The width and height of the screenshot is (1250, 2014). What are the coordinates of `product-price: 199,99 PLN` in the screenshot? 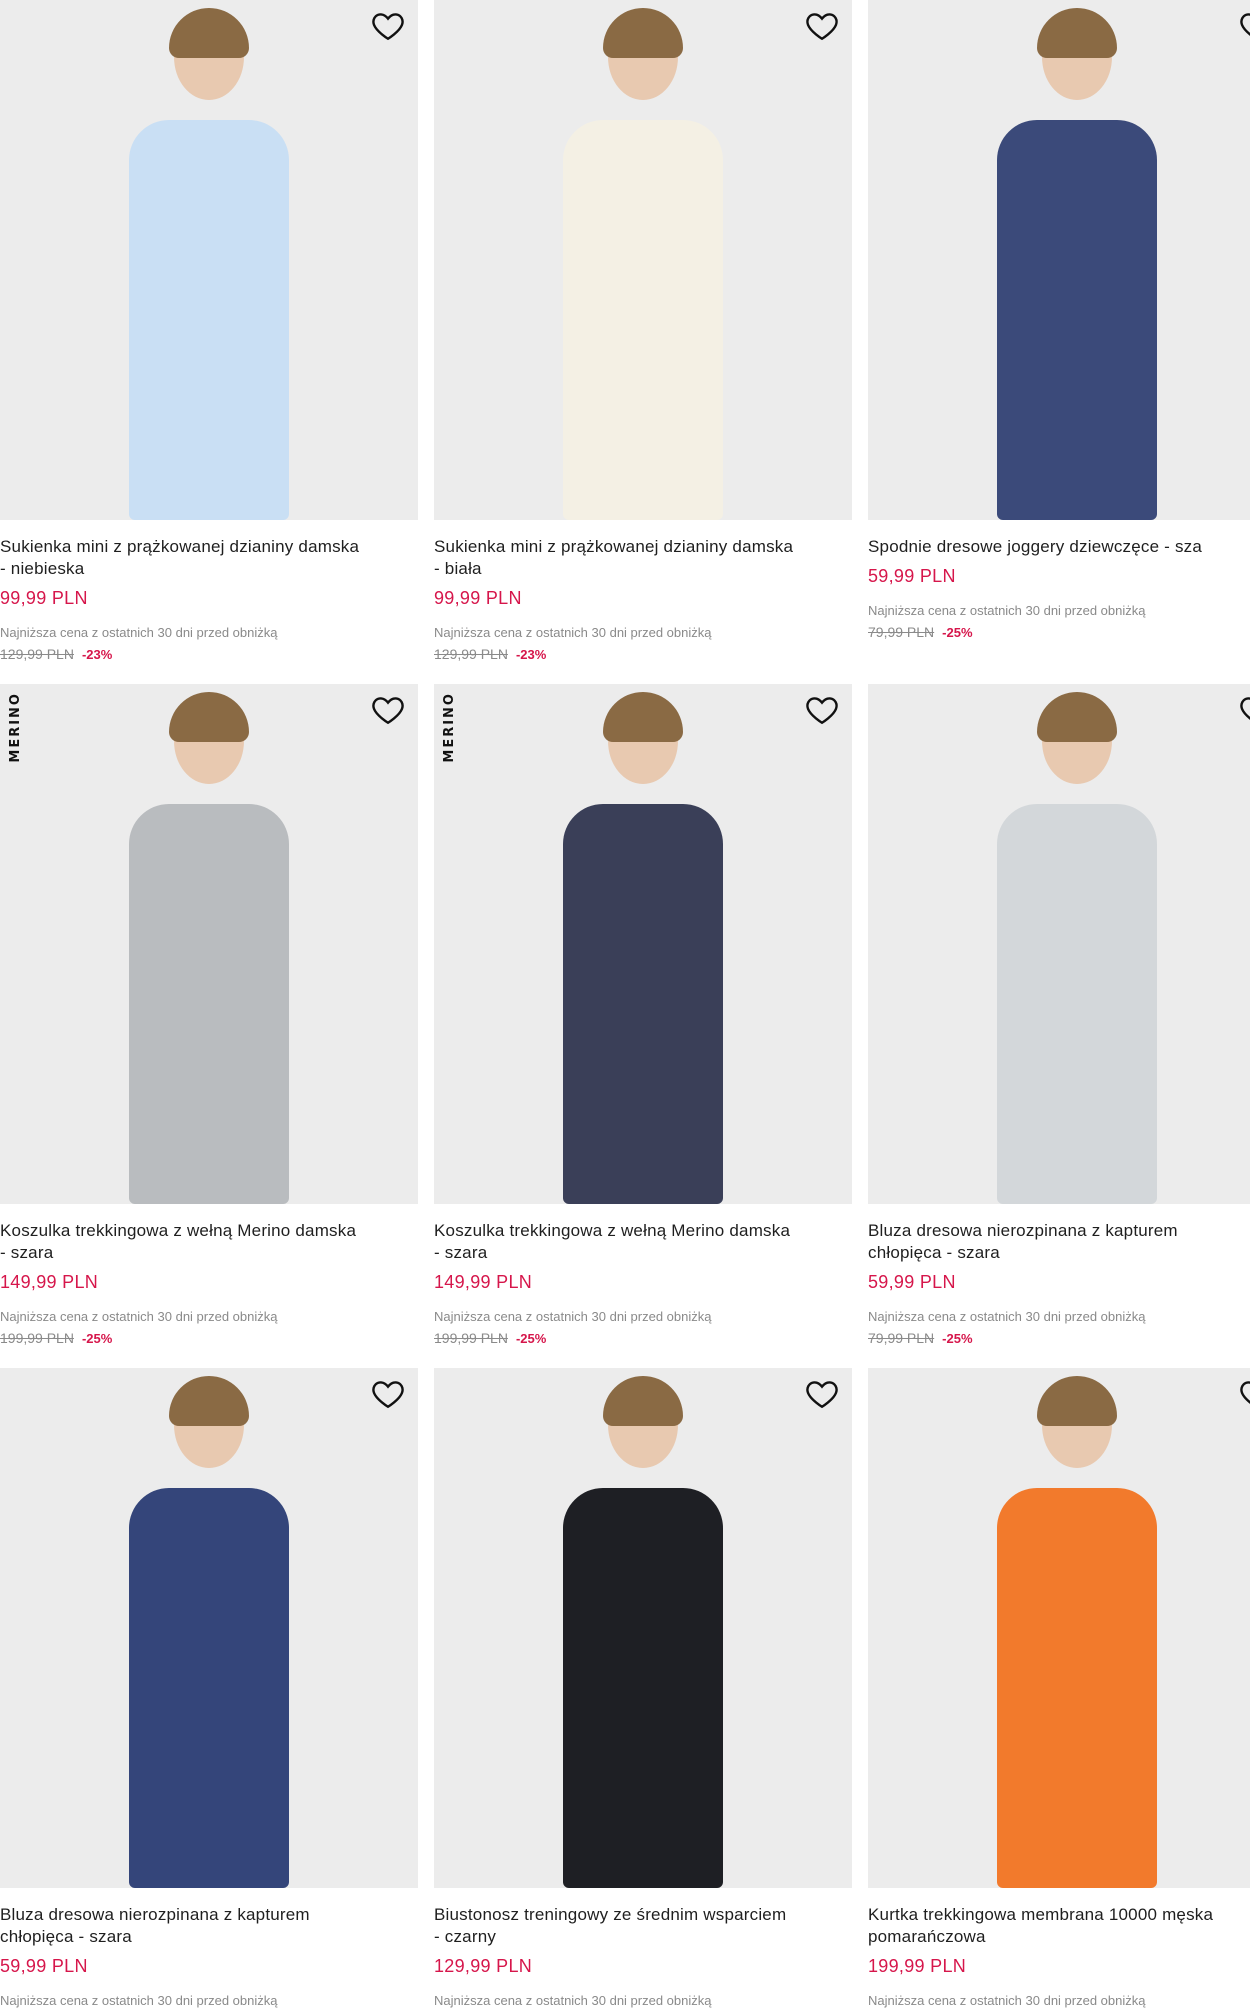 It's located at (917, 1966).